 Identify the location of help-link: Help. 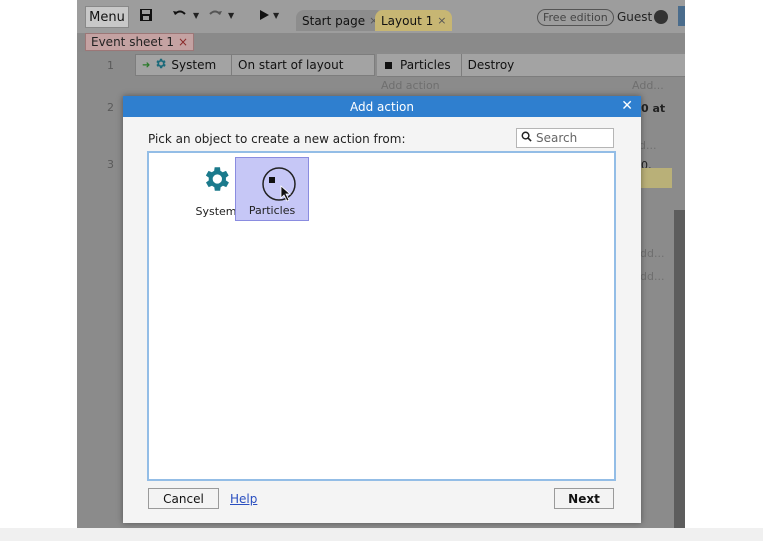
(243, 499).